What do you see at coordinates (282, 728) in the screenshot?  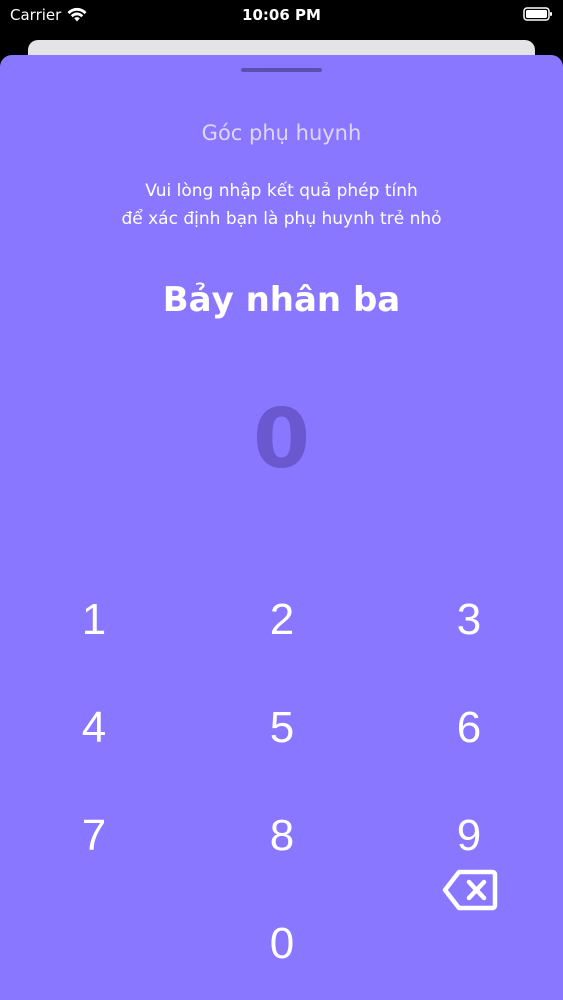 I see `key-5: 5` at bounding box center [282, 728].